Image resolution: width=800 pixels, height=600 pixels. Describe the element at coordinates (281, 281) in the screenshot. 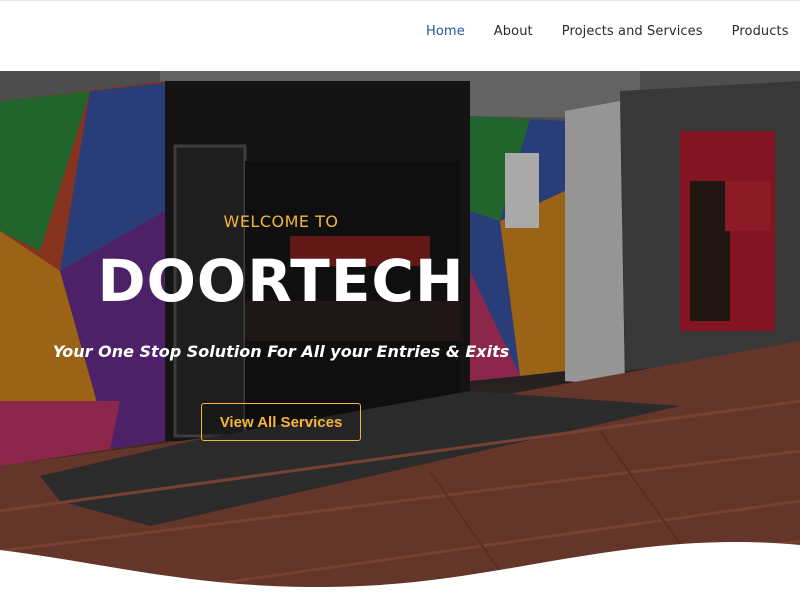

I see `hero-title: DOORTECH` at that location.